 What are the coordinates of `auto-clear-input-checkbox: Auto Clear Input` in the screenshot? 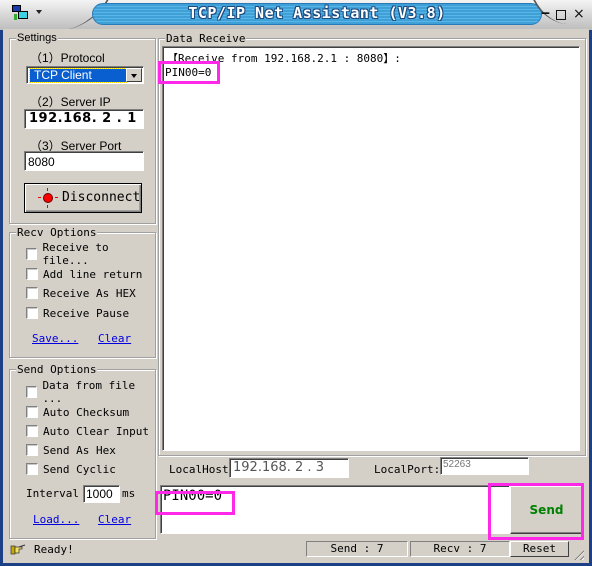 It's located at (87, 431).